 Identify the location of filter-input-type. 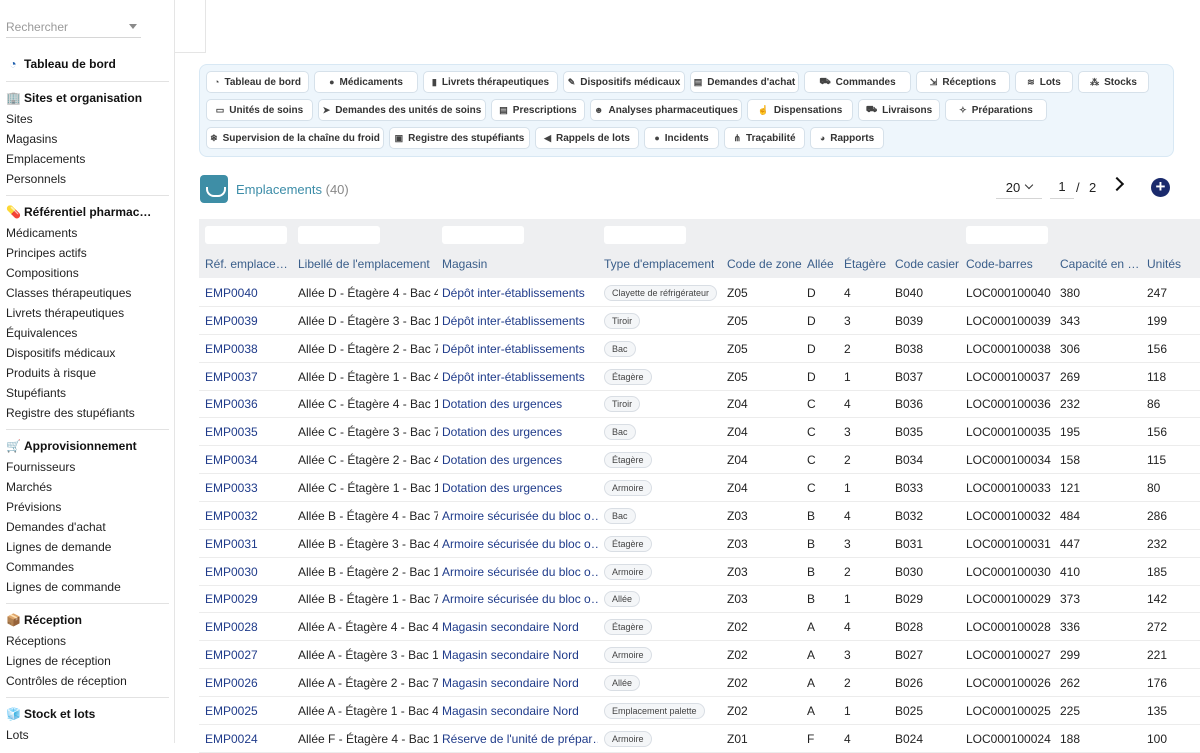
(645, 235).